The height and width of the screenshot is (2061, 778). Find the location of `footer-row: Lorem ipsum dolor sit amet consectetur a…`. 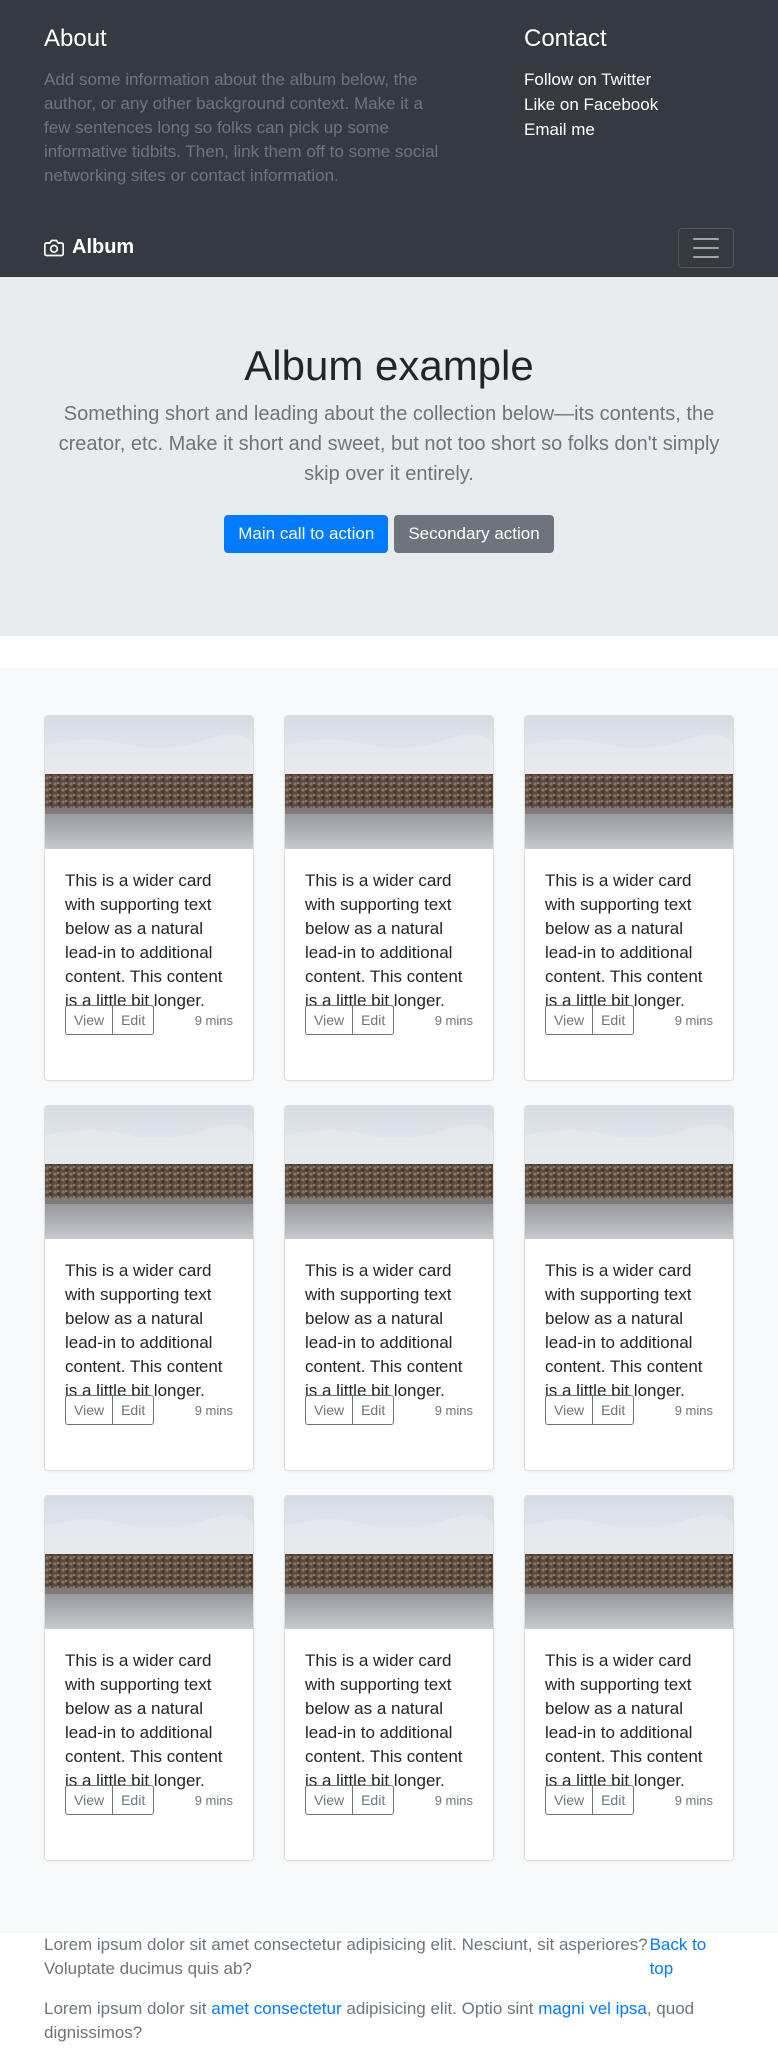

footer-row: Lorem ipsum dolor sit amet consectetur a… is located at coordinates (389, 1957).